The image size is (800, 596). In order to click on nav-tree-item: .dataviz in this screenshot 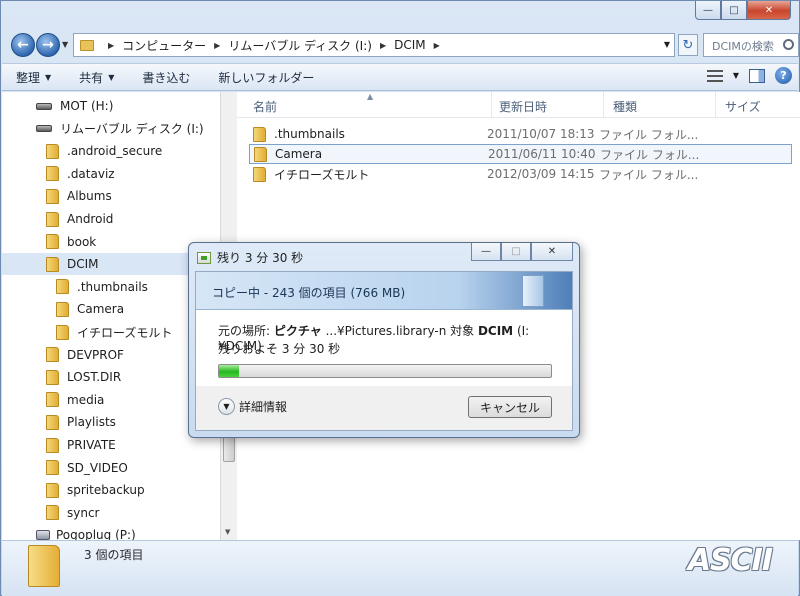, I will do `click(111, 174)`.